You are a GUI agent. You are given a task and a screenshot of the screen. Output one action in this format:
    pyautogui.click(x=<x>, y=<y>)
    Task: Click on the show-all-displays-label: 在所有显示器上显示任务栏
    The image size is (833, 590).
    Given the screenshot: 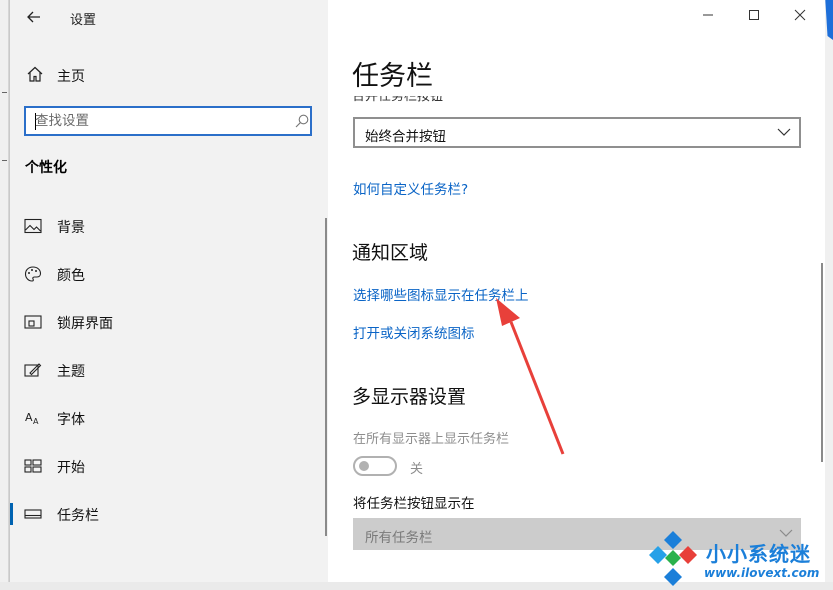 What is the action you would take?
    pyautogui.click(x=431, y=439)
    